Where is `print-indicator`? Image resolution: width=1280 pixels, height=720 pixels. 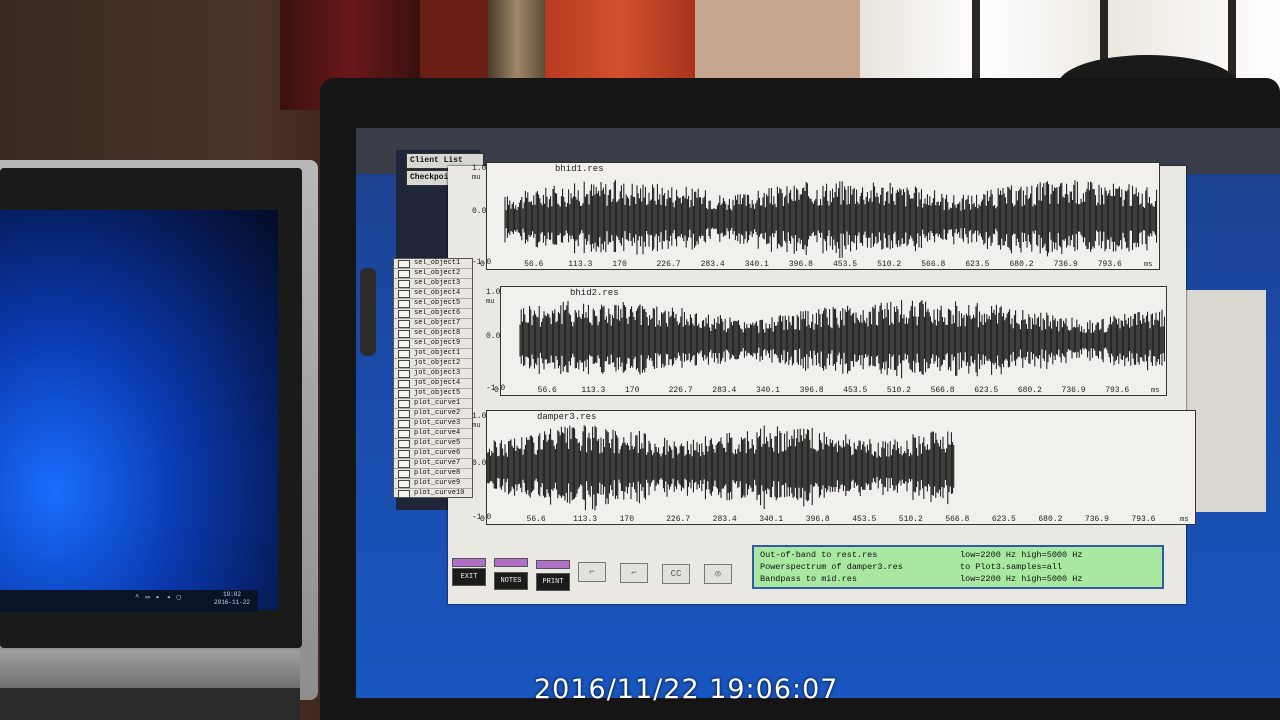 print-indicator is located at coordinates (553, 564).